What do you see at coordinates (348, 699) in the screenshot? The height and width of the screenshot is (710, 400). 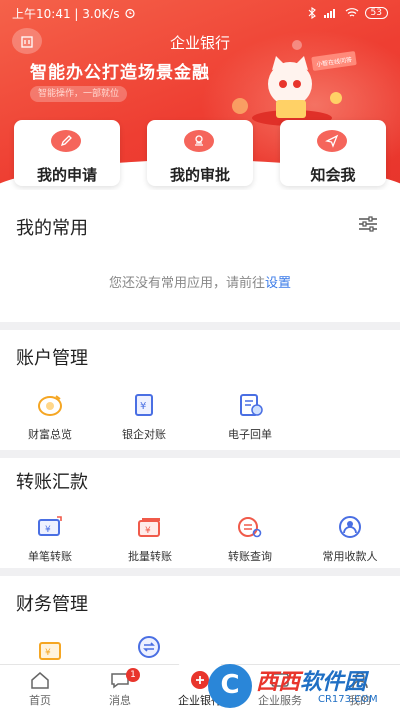 I see `watermark-url: CR173.COM` at bounding box center [348, 699].